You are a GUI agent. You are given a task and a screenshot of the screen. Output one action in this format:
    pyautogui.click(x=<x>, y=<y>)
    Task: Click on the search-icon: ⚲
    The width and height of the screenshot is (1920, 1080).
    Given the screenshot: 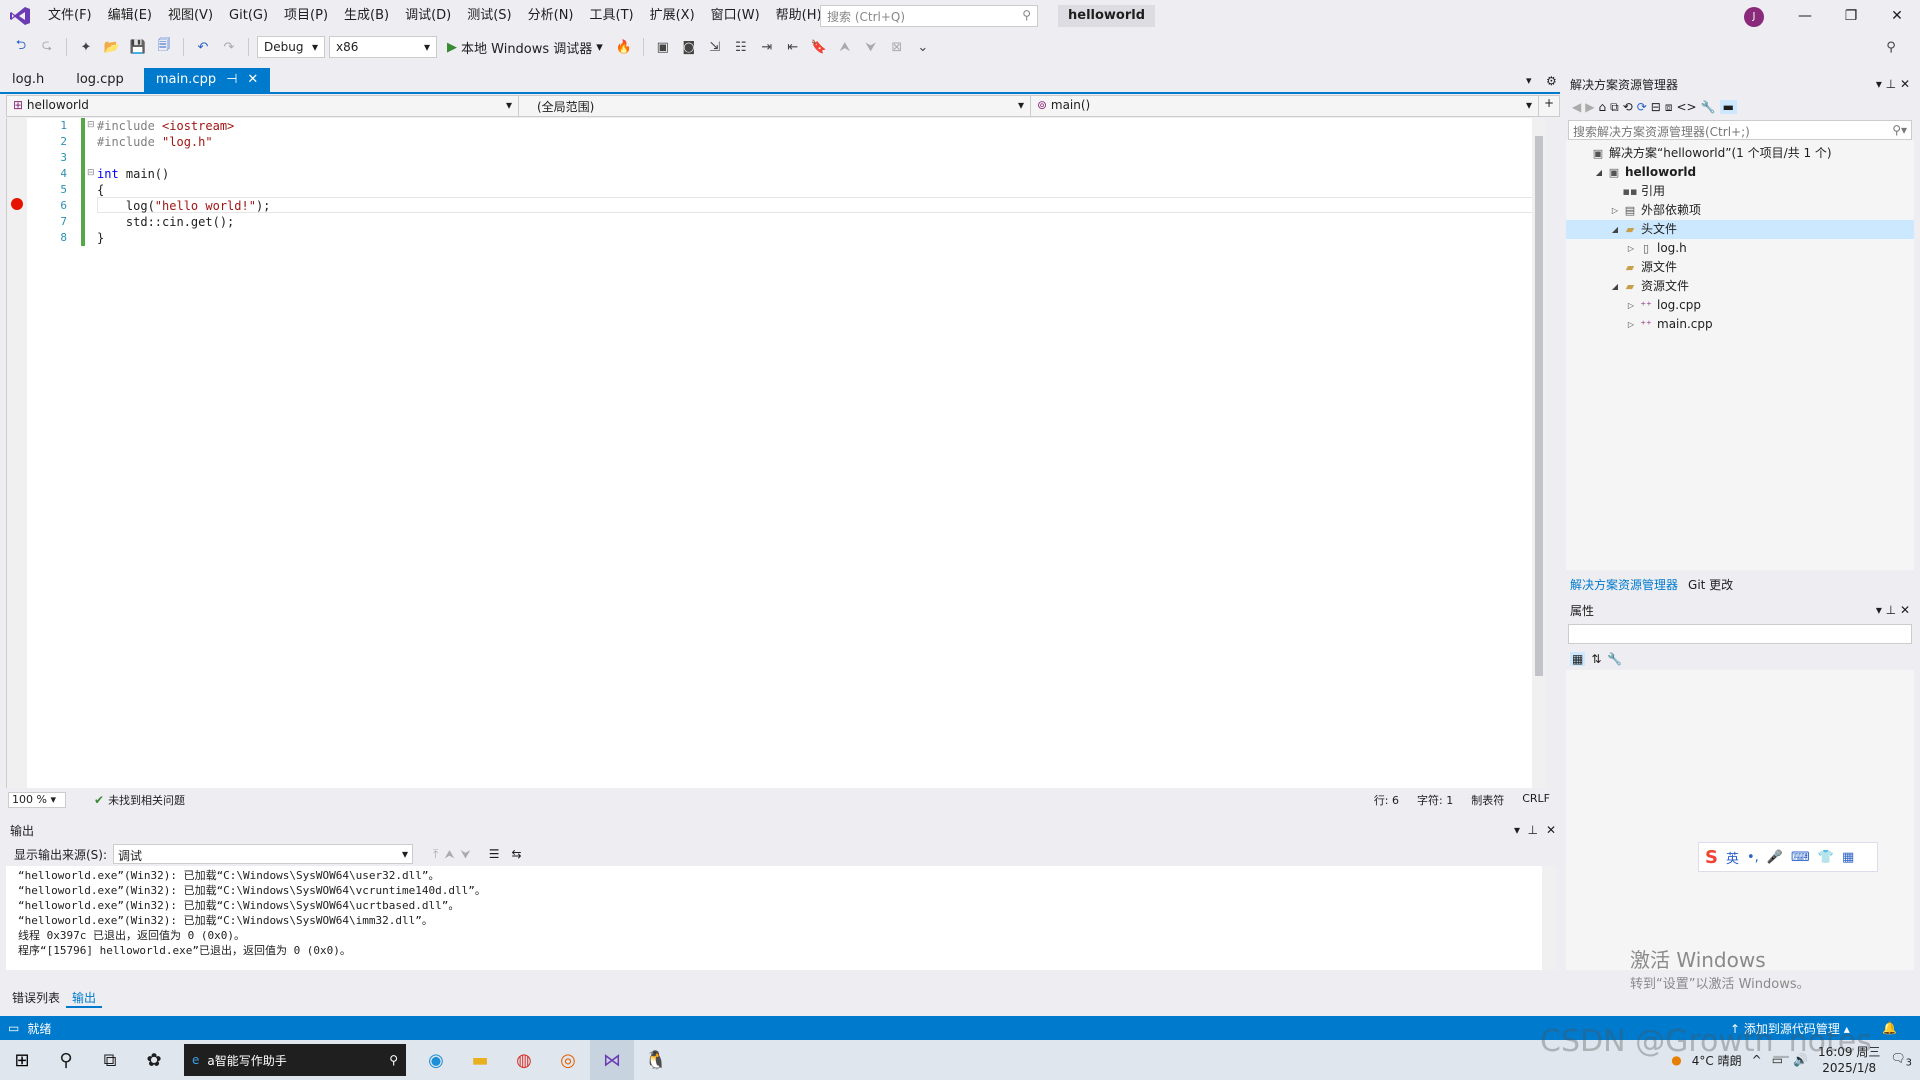 What is the action you would take?
    pyautogui.click(x=66, y=1060)
    